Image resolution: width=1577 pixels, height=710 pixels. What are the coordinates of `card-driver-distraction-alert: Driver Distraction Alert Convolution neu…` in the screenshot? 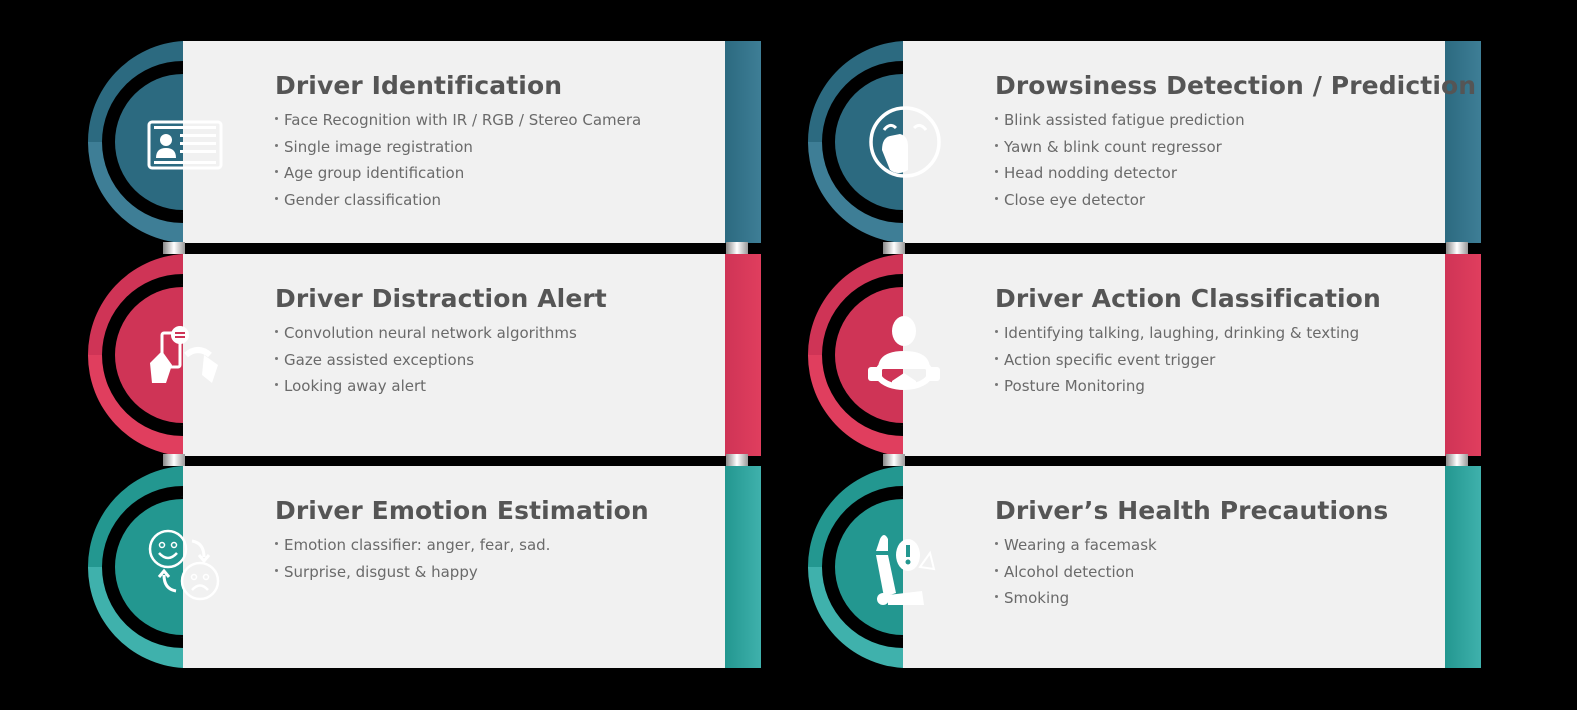 It's located at (427, 355).